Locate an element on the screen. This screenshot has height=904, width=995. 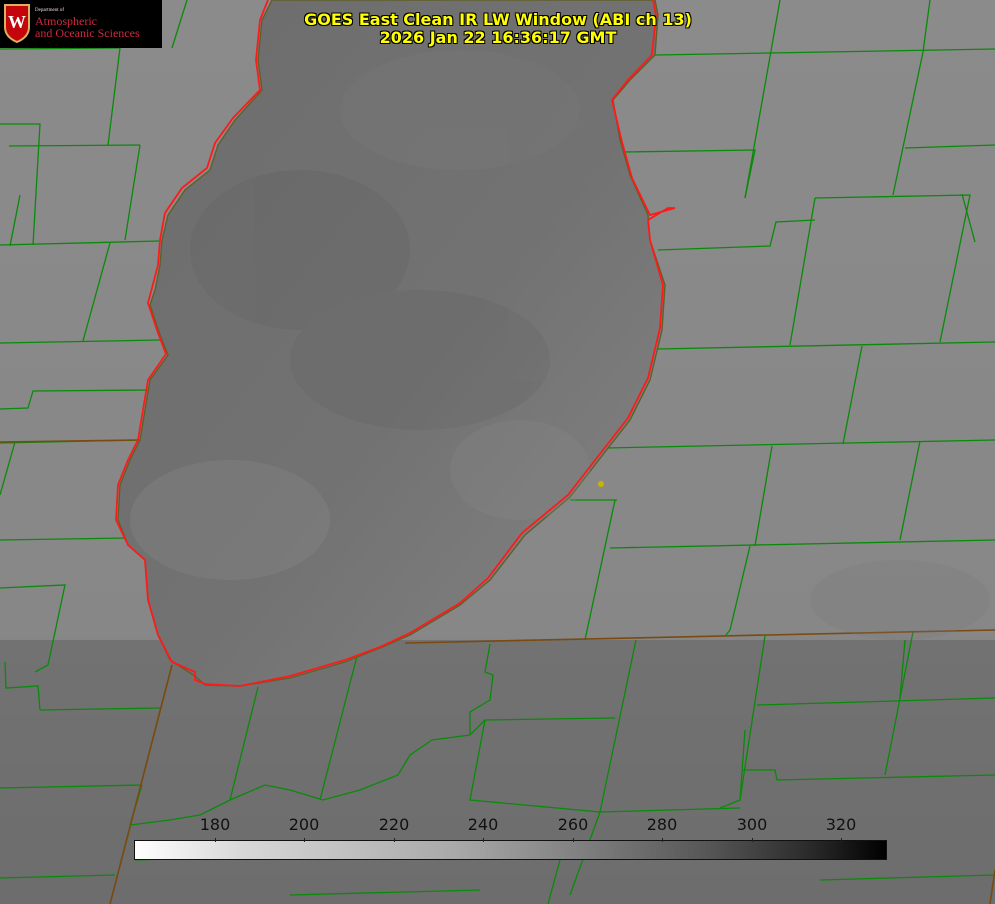
colorbar-label: 220 is located at coordinates (394, 824).